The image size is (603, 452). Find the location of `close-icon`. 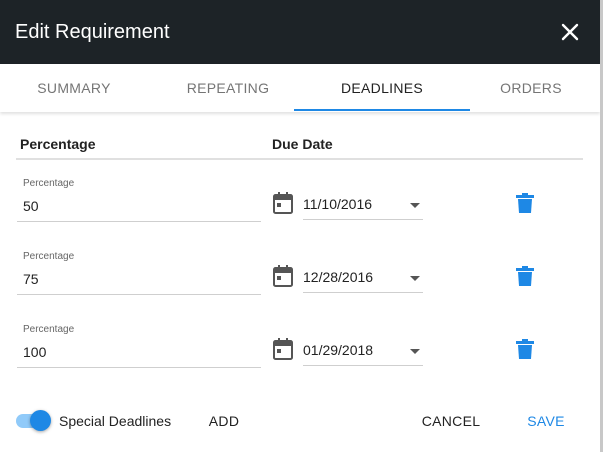

close-icon is located at coordinates (570, 32).